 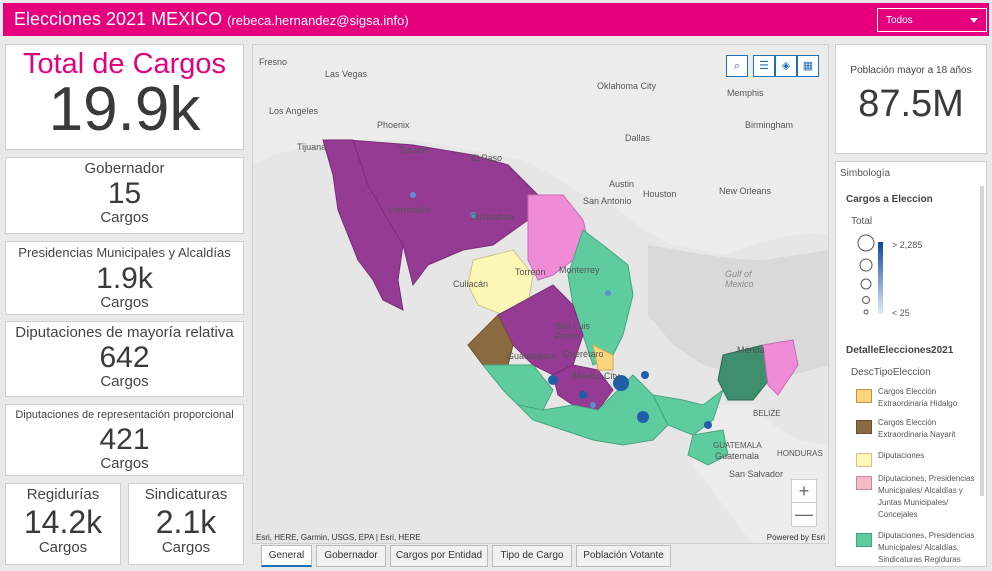 I want to click on poblacion-card: Población mayor a 18 años 87.5M, so click(x=911, y=99).